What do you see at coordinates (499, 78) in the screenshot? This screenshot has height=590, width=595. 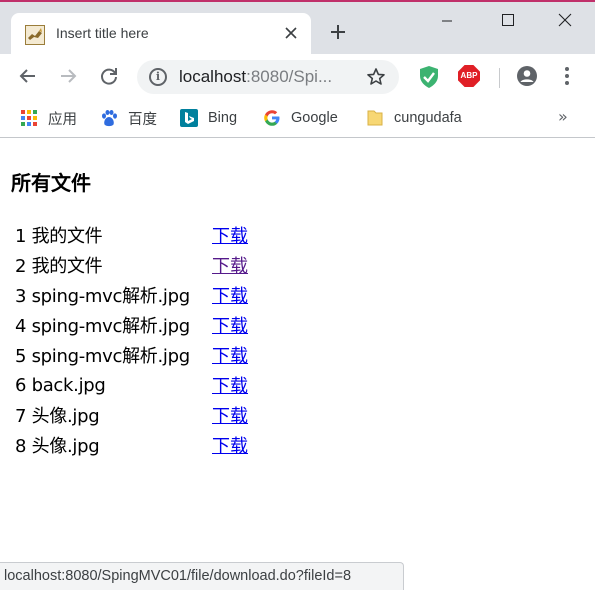 I see `toolbar-divider` at bounding box center [499, 78].